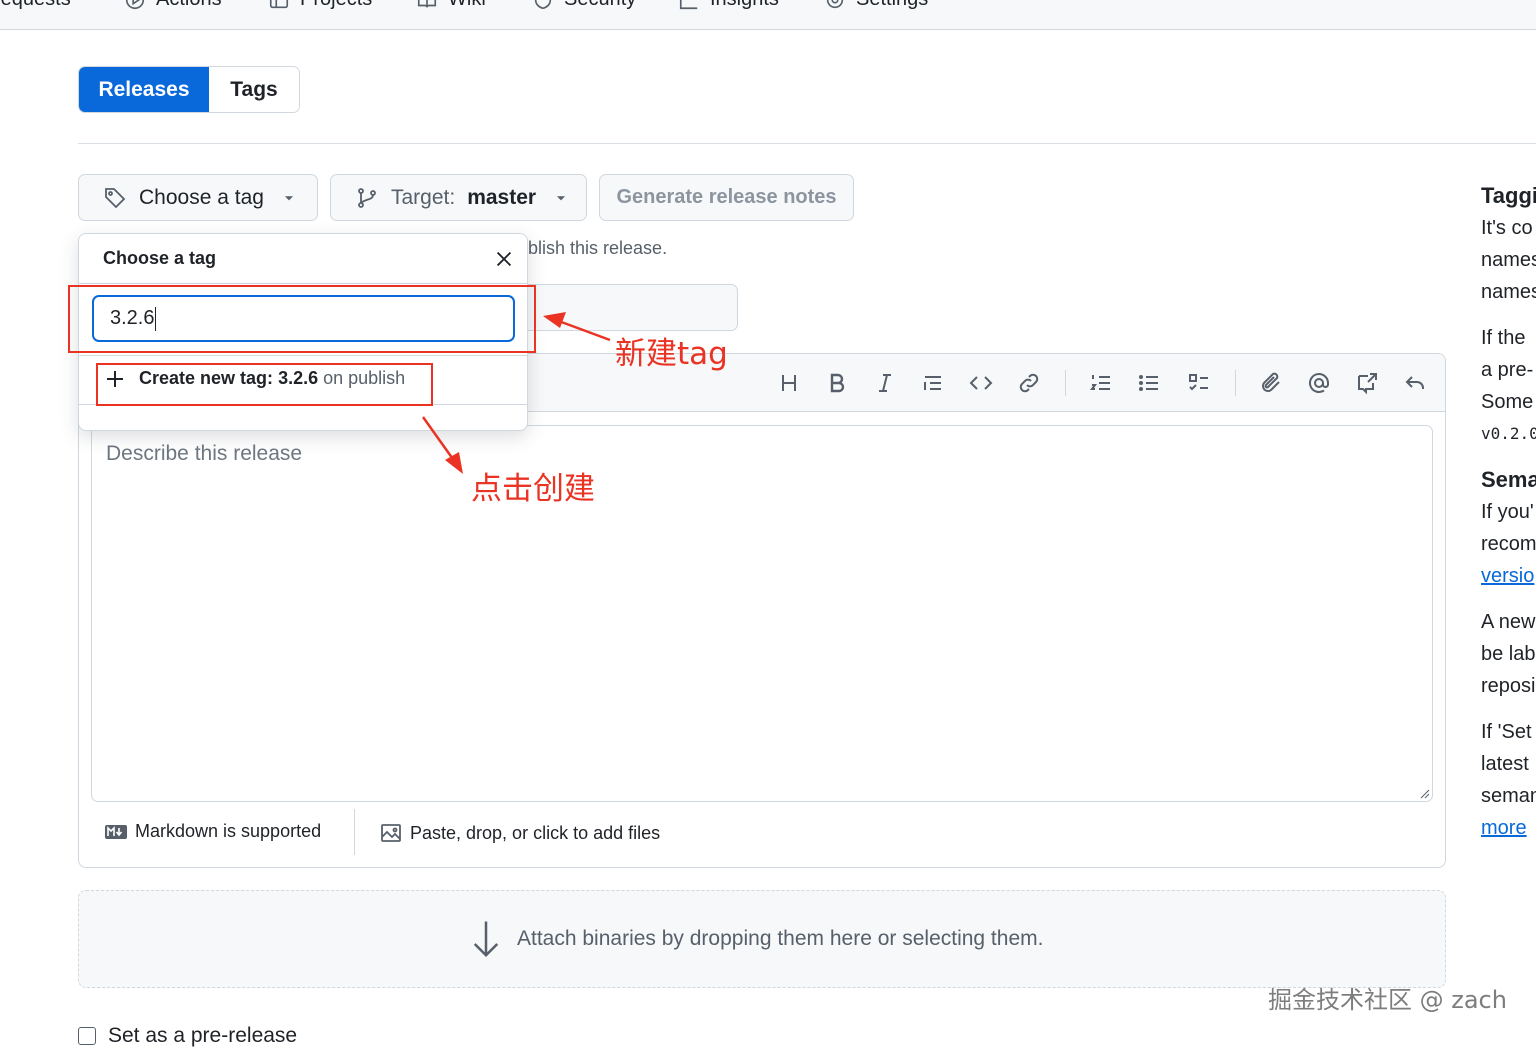 The image size is (1536, 1048). Describe the element at coordinates (671, 354) in the screenshot. I see `annotation-new-tag: 新建tag` at that location.